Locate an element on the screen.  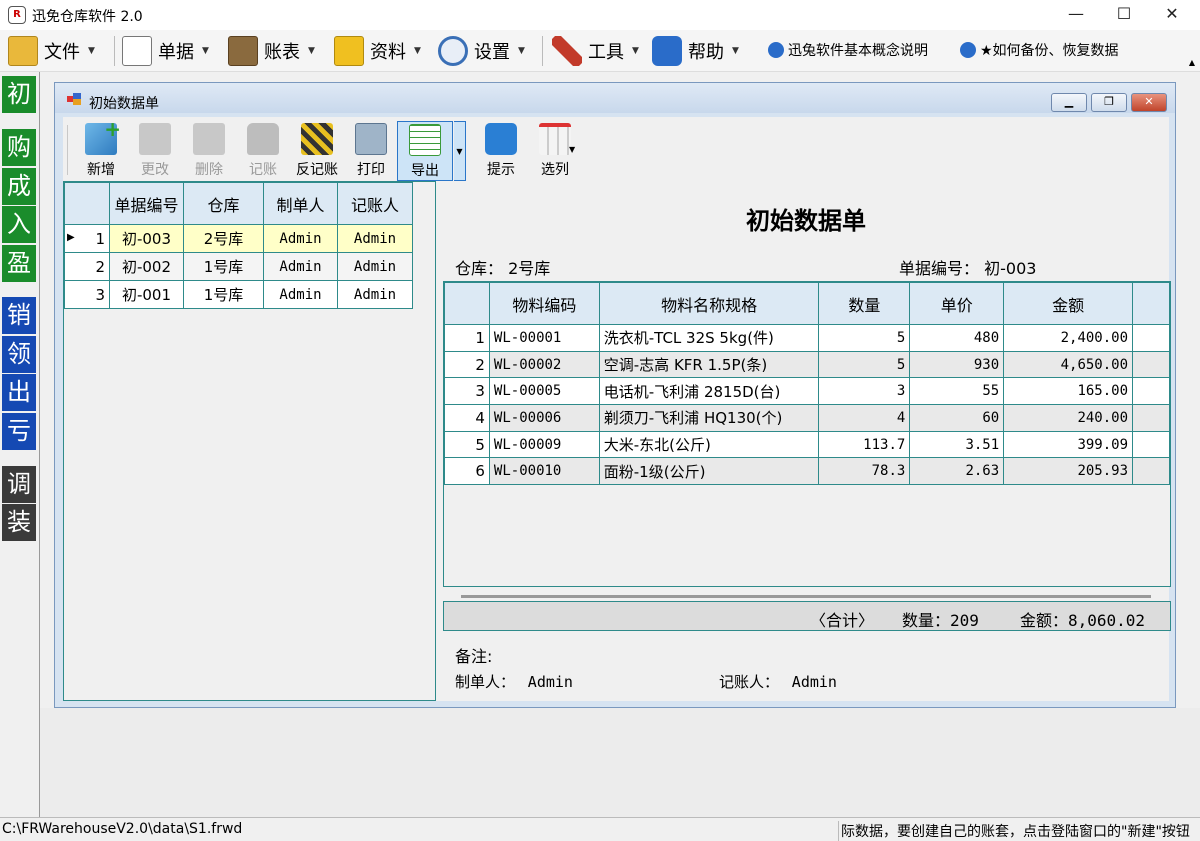
status-hint: 际数据，要创建自己的账套，点击登陆窗口的"新建"按钮 is located at coordinates (1019, 831).